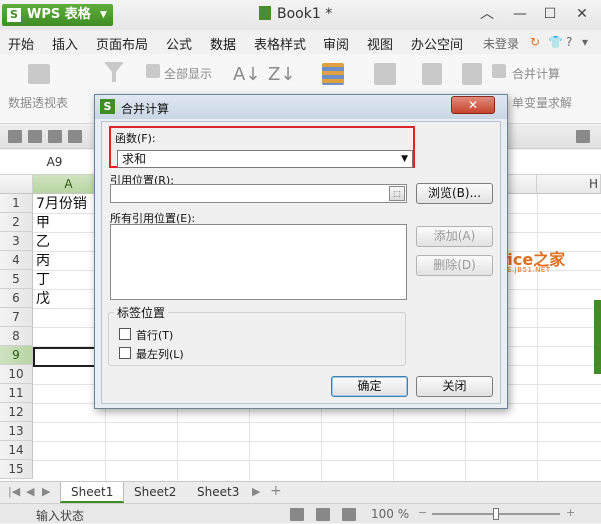  I want to click on delete-button: 删除(D), so click(454, 265).